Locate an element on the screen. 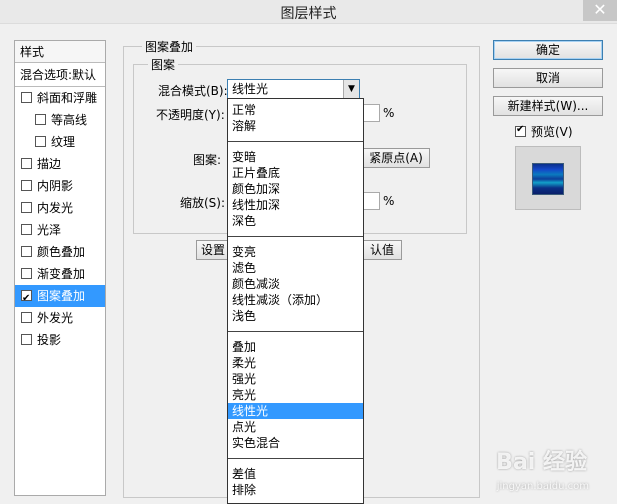 This screenshot has width=617, height=504. style-item-label: 内阴影 is located at coordinates (55, 186).